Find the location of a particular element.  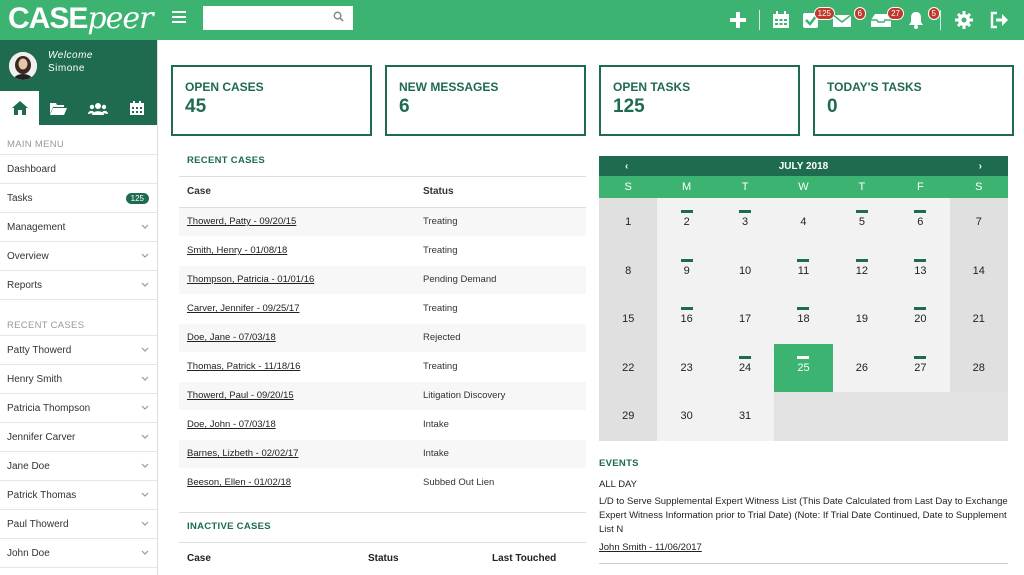

add-icon is located at coordinates (738, 20).